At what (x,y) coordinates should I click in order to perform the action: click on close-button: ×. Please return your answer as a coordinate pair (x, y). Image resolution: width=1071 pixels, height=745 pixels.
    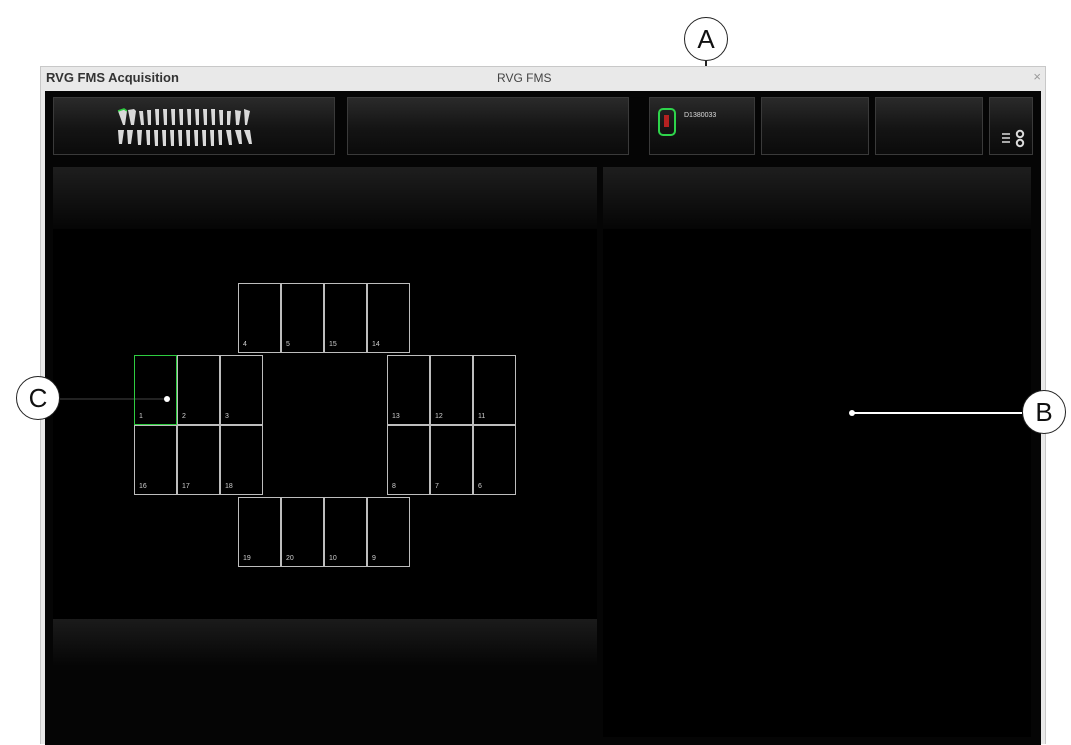
    Looking at the image, I should click on (1037, 76).